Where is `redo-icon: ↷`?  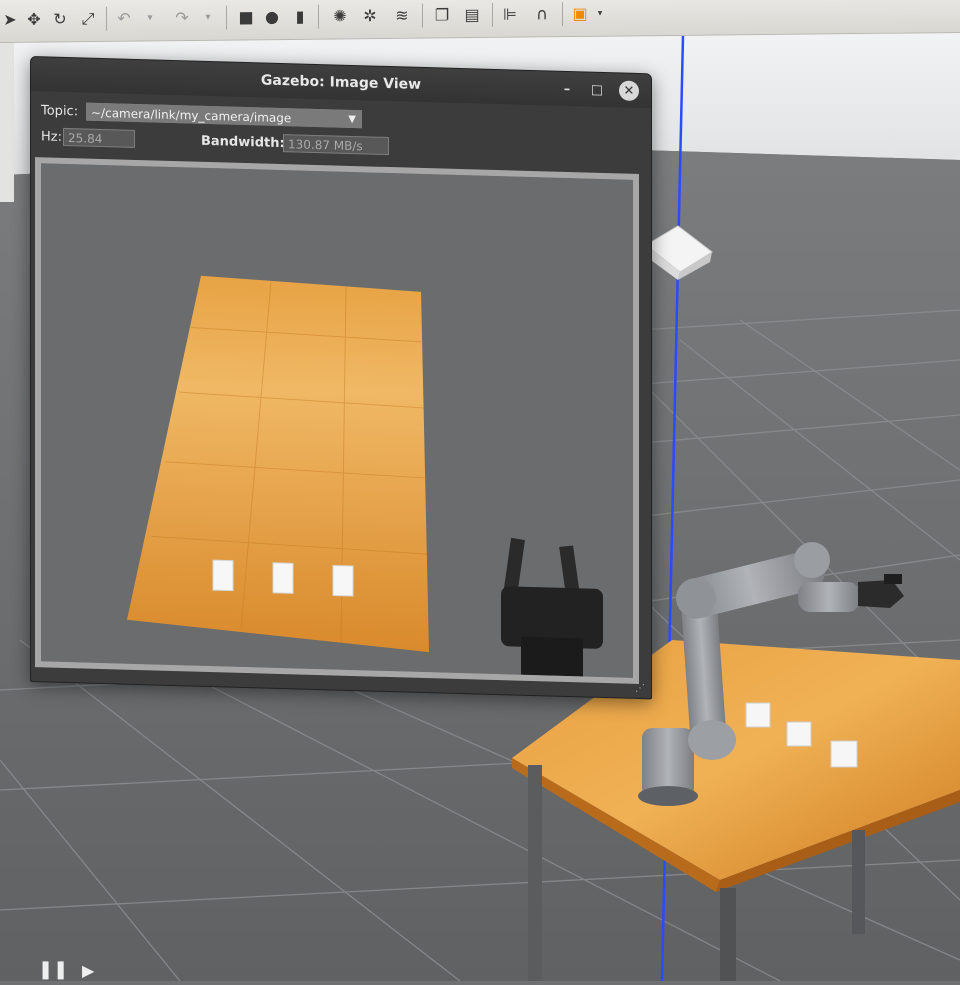 redo-icon: ↷ is located at coordinates (182, 18).